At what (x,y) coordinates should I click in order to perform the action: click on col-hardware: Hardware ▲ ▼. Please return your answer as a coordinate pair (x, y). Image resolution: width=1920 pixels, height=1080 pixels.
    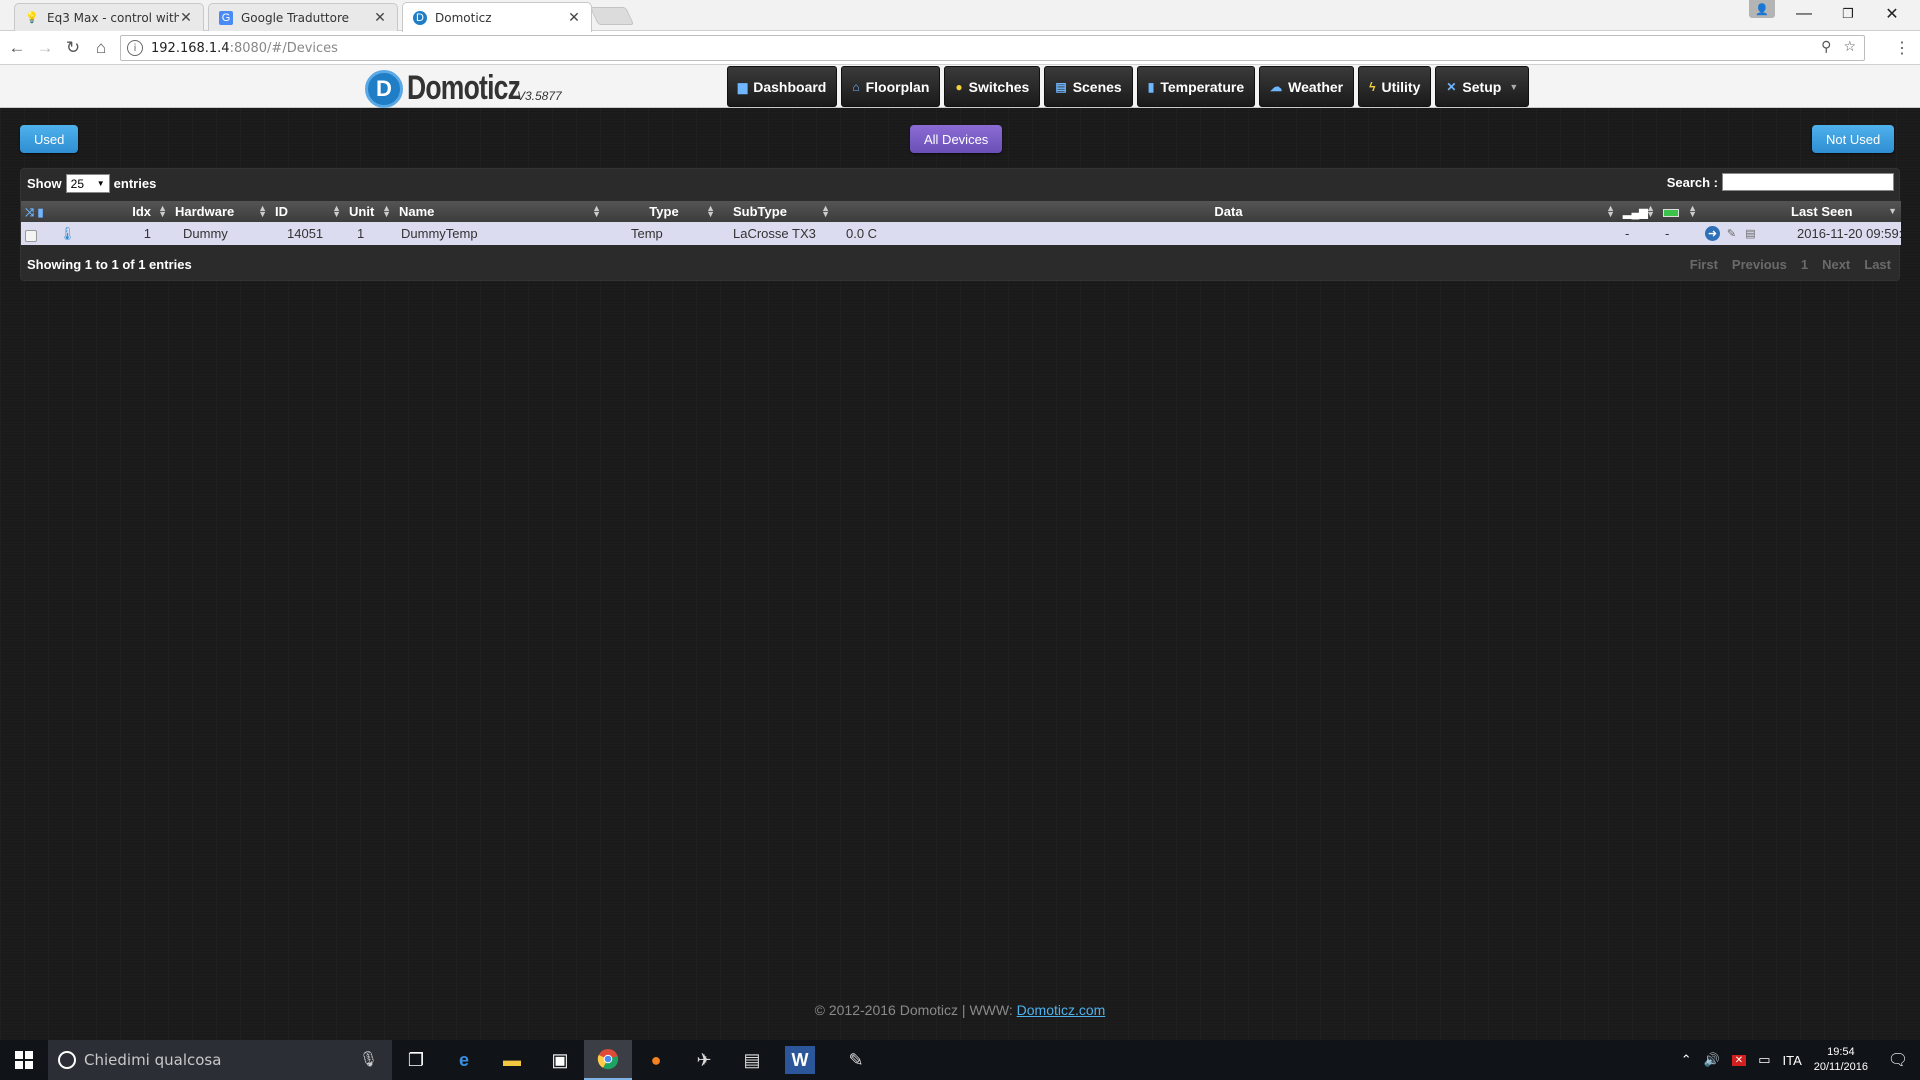
    Looking at the image, I should click on (221, 211).